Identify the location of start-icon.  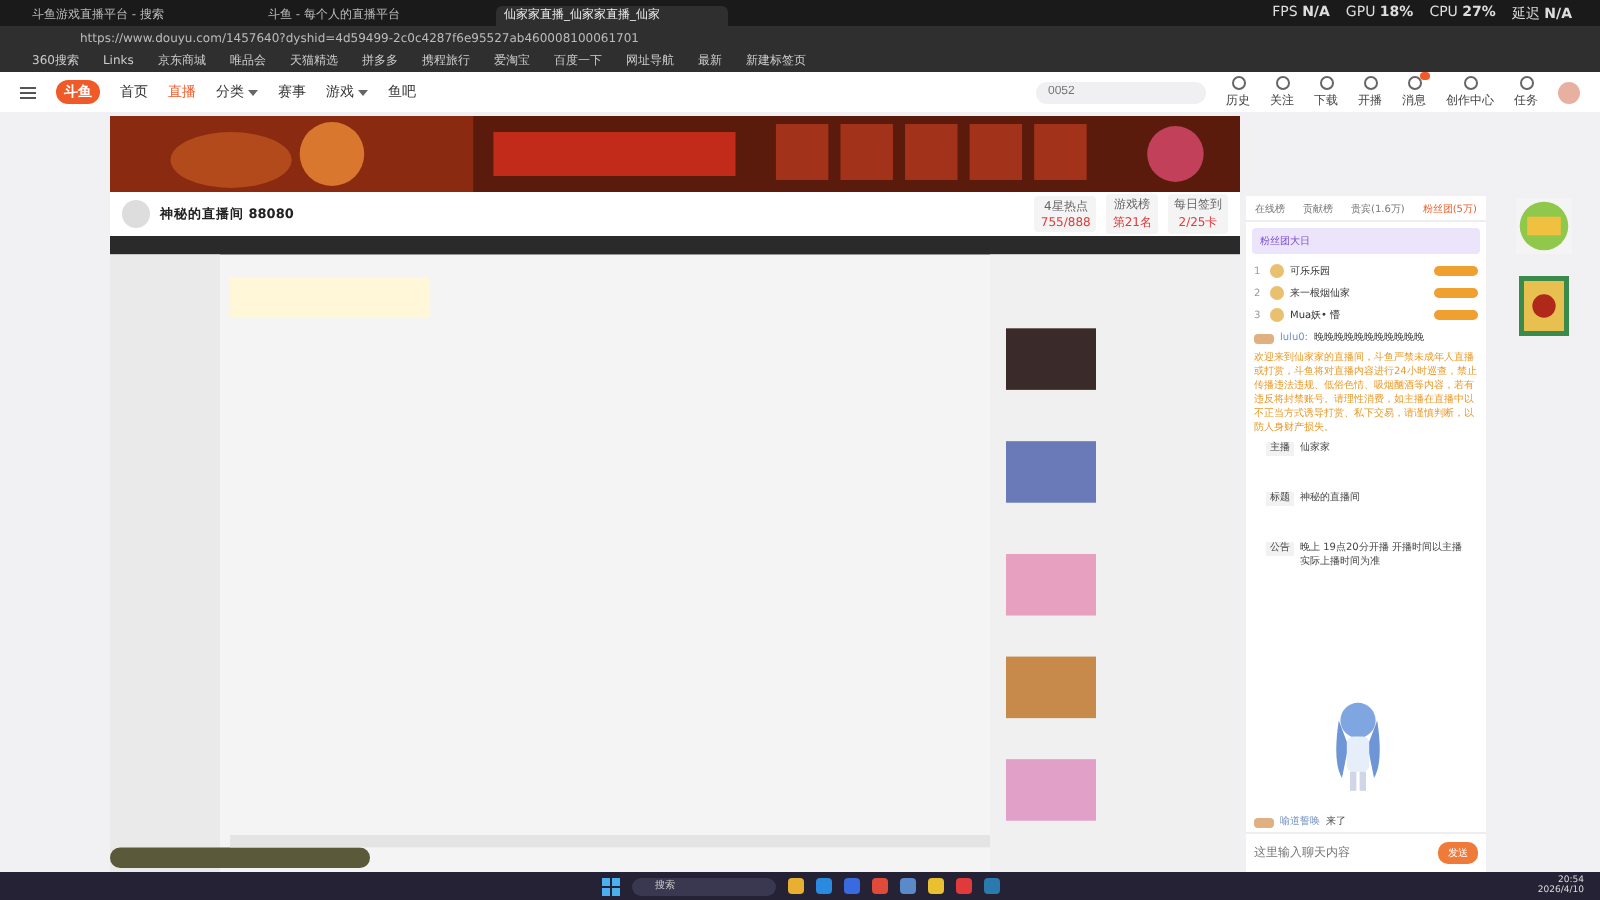
(610, 886).